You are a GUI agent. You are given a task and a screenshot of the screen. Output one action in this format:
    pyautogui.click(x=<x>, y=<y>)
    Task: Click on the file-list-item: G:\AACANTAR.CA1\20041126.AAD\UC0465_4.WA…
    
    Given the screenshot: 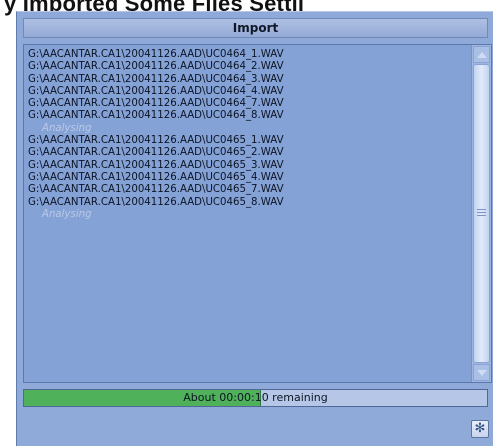 What is the action you would take?
    pyautogui.click(x=248, y=178)
    